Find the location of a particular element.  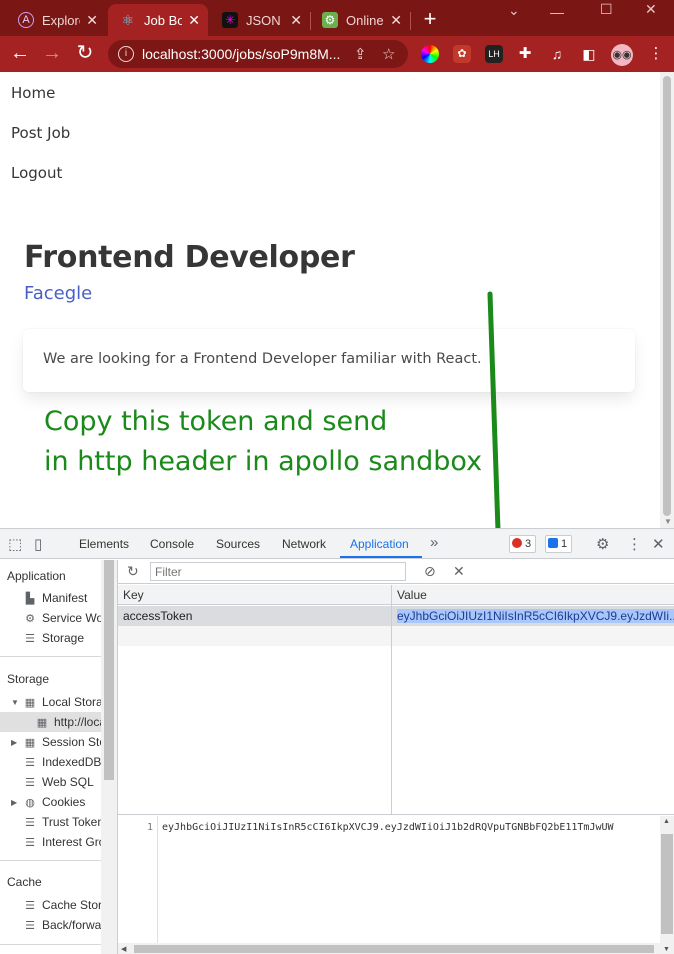

scroll-left-arrow-icon: ◀ is located at coordinates (123, 949).